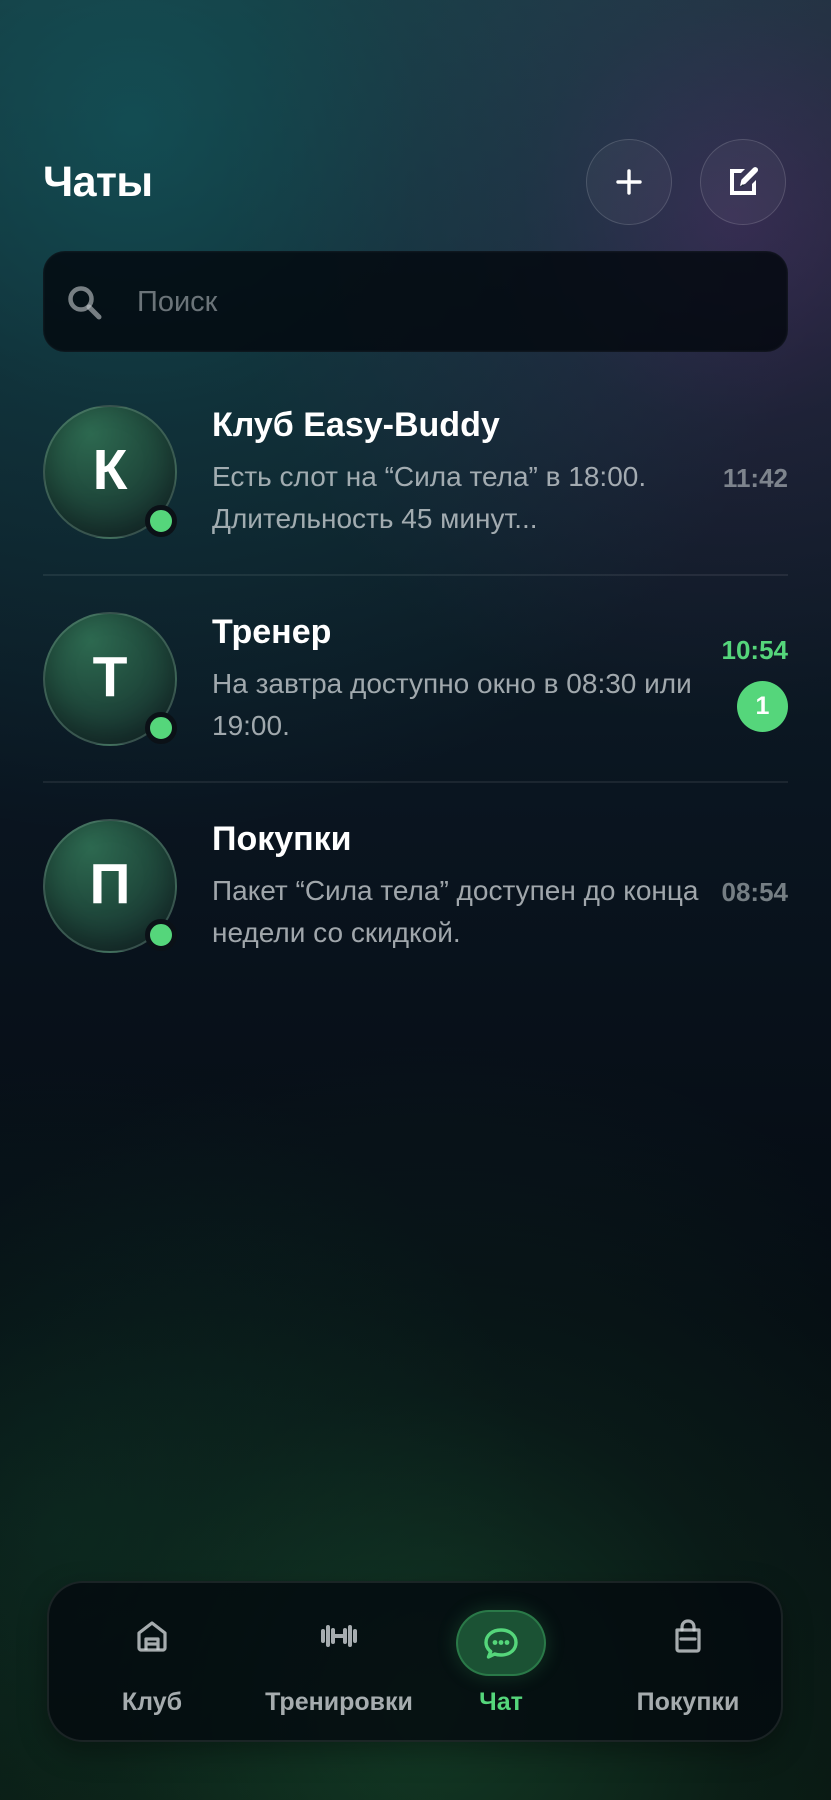 The image size is (831, 1800). I want to click on tab-chat: Чат, so click(501, 1663).